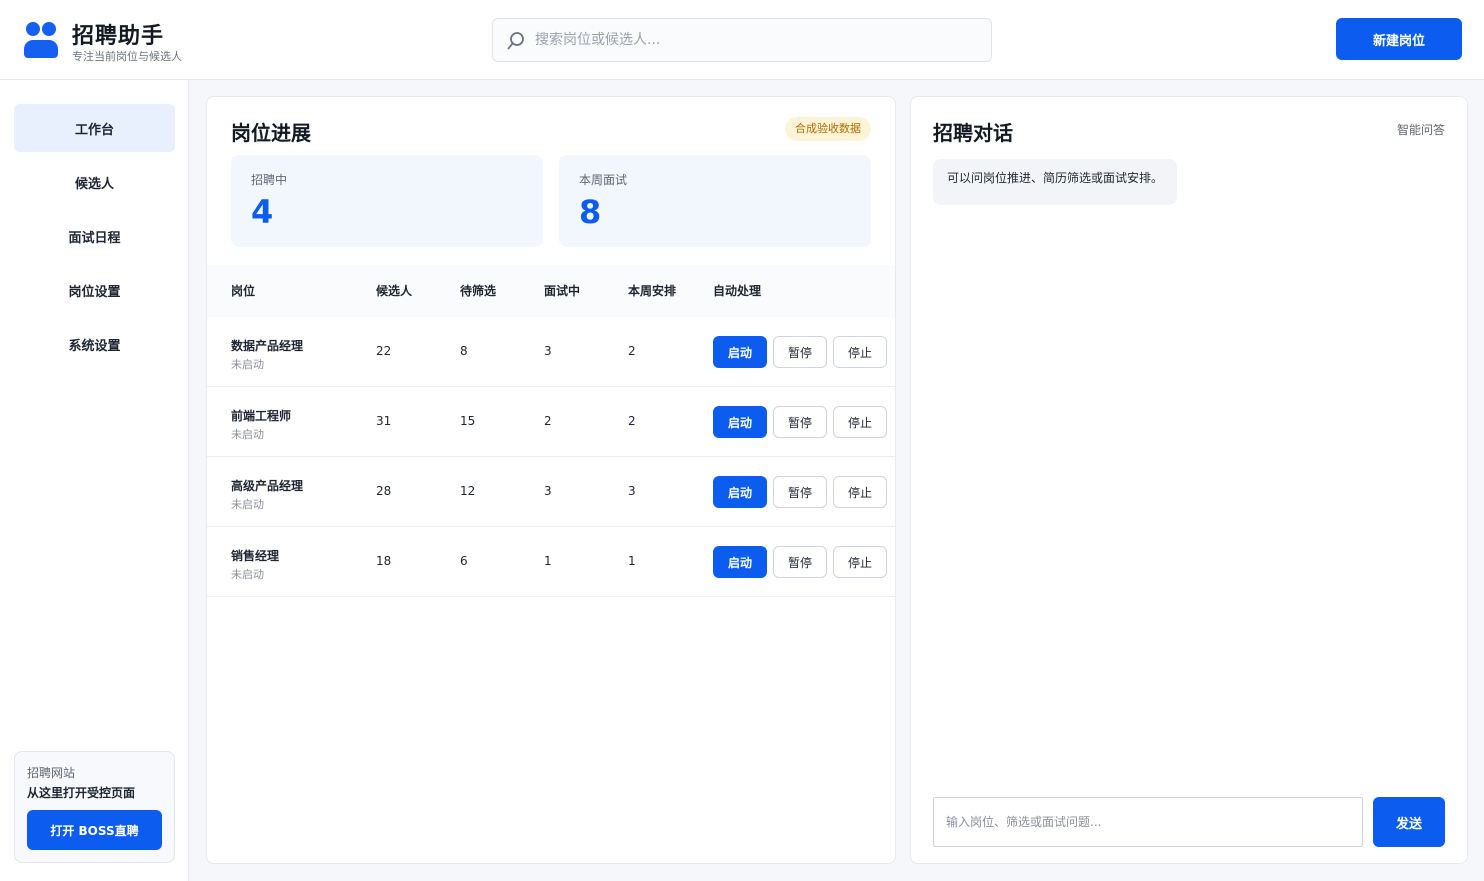  What do you see at coordinates (478, 291) in the screenshot?
I see `column-header: 待筛选` at bounding box center [478, 291].